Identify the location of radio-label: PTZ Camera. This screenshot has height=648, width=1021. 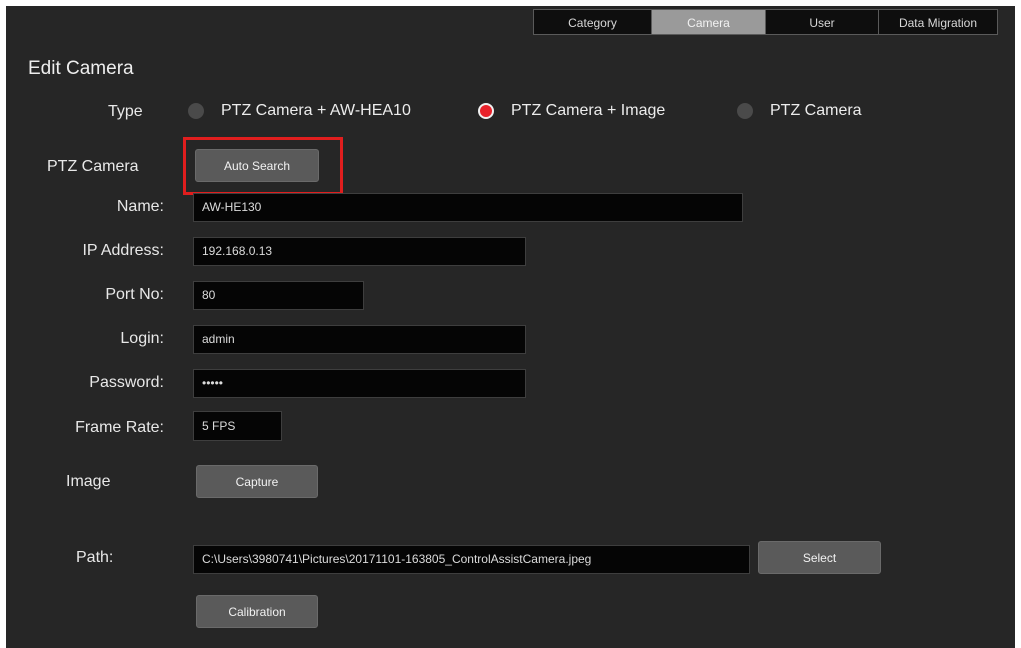
(816, 110).